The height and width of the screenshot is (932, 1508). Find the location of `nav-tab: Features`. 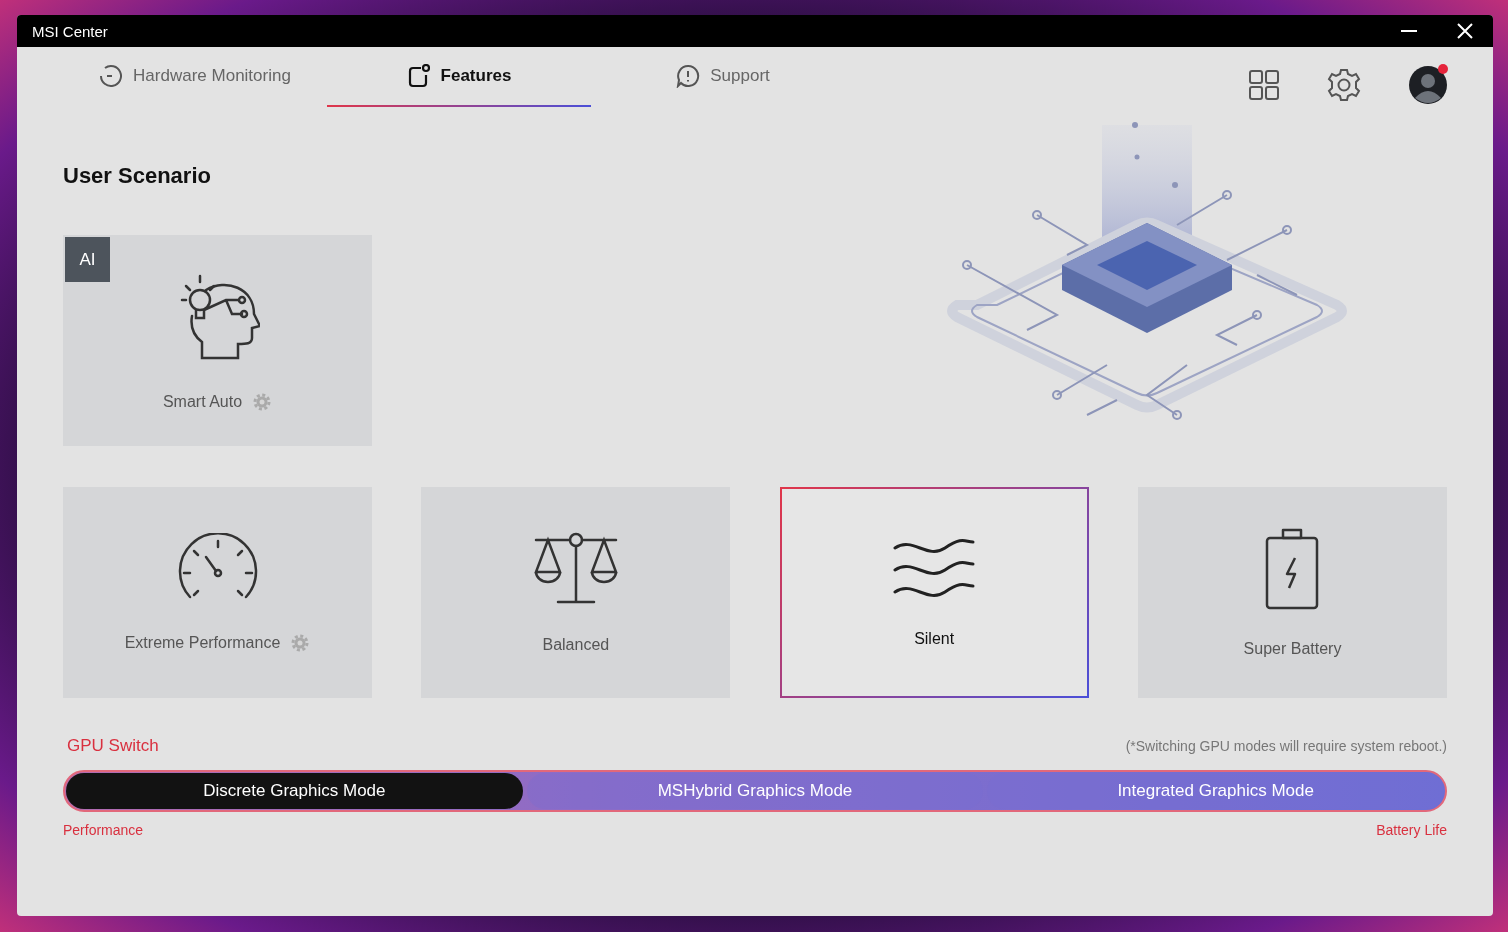

nav-tab: Features is located at coordinates (459, 77).